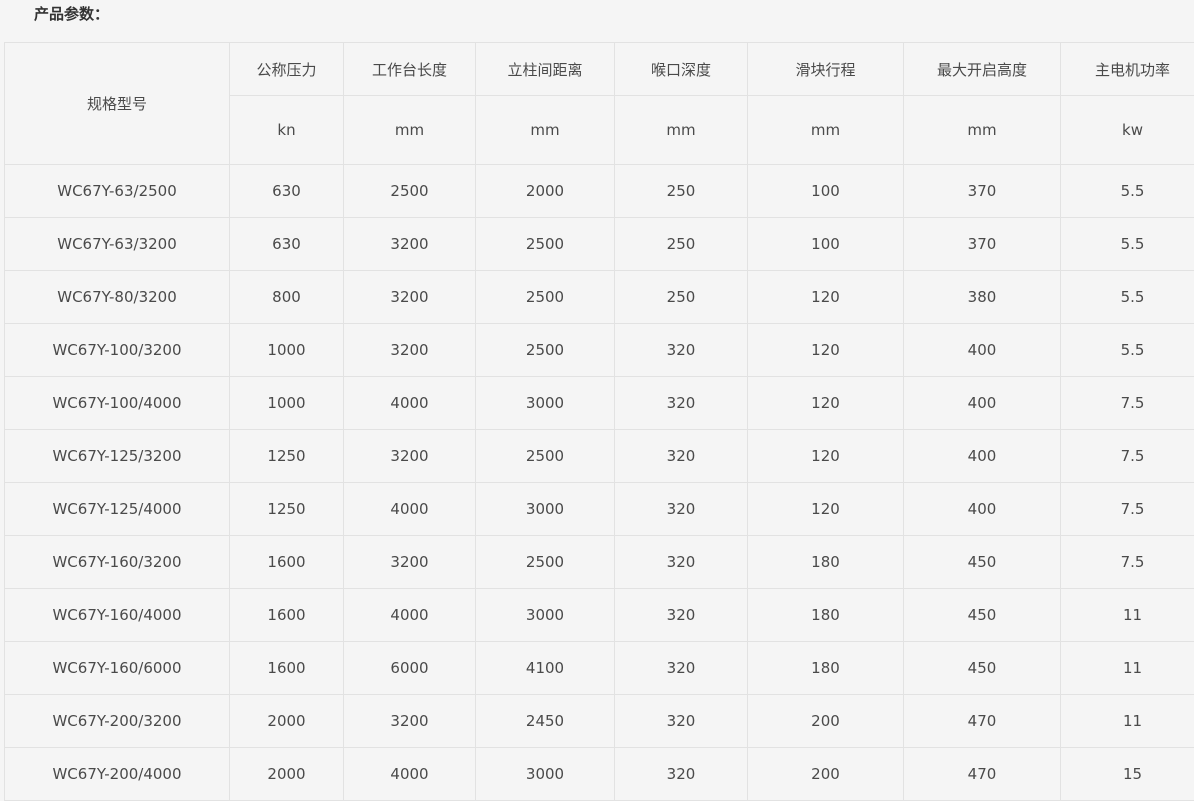  I want to click on model-cell: WC67Y-200/4000, so click(117, 774).